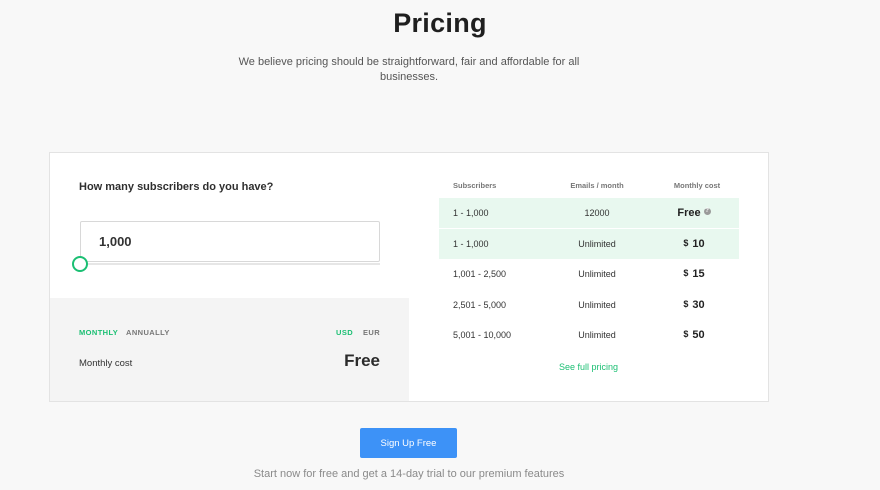 This screenshot has height=490, width=880. I want to click on pricing-row: 1 - 1,000 12000 Free?, so click(589, 213).